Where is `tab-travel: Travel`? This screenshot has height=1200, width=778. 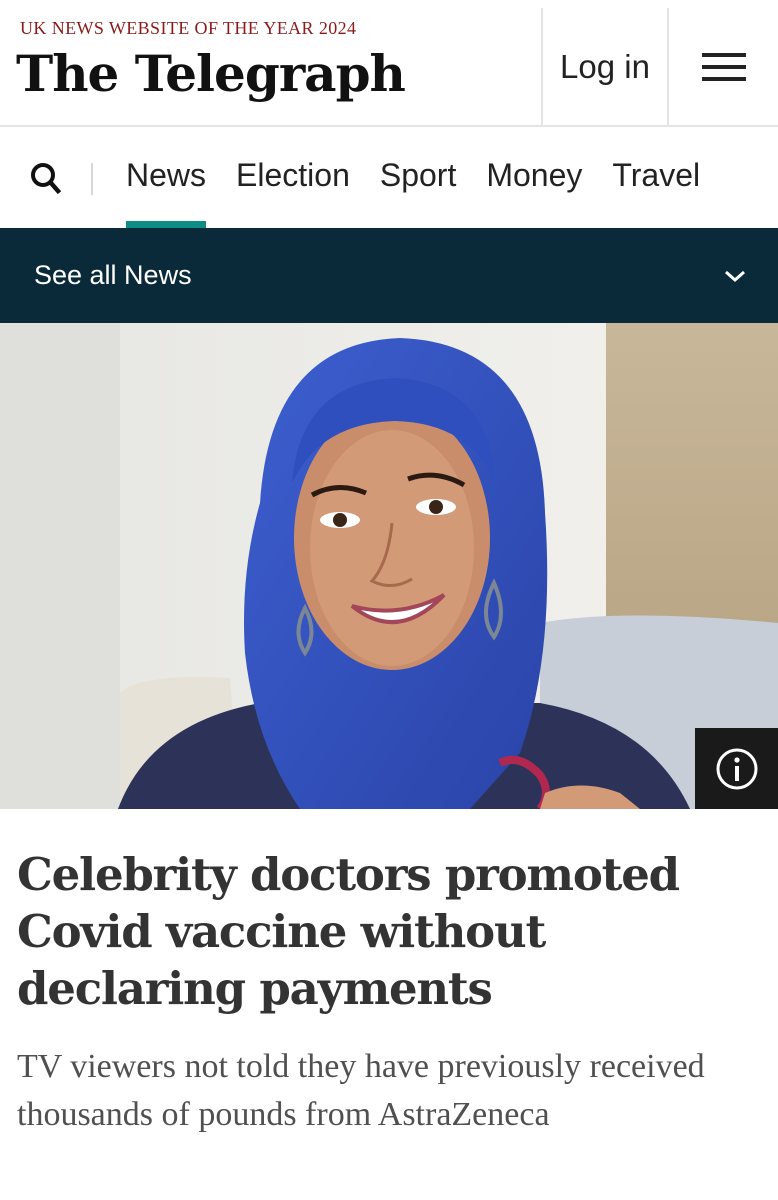 tab-travel: Travel is located at coordinates (656, 177).